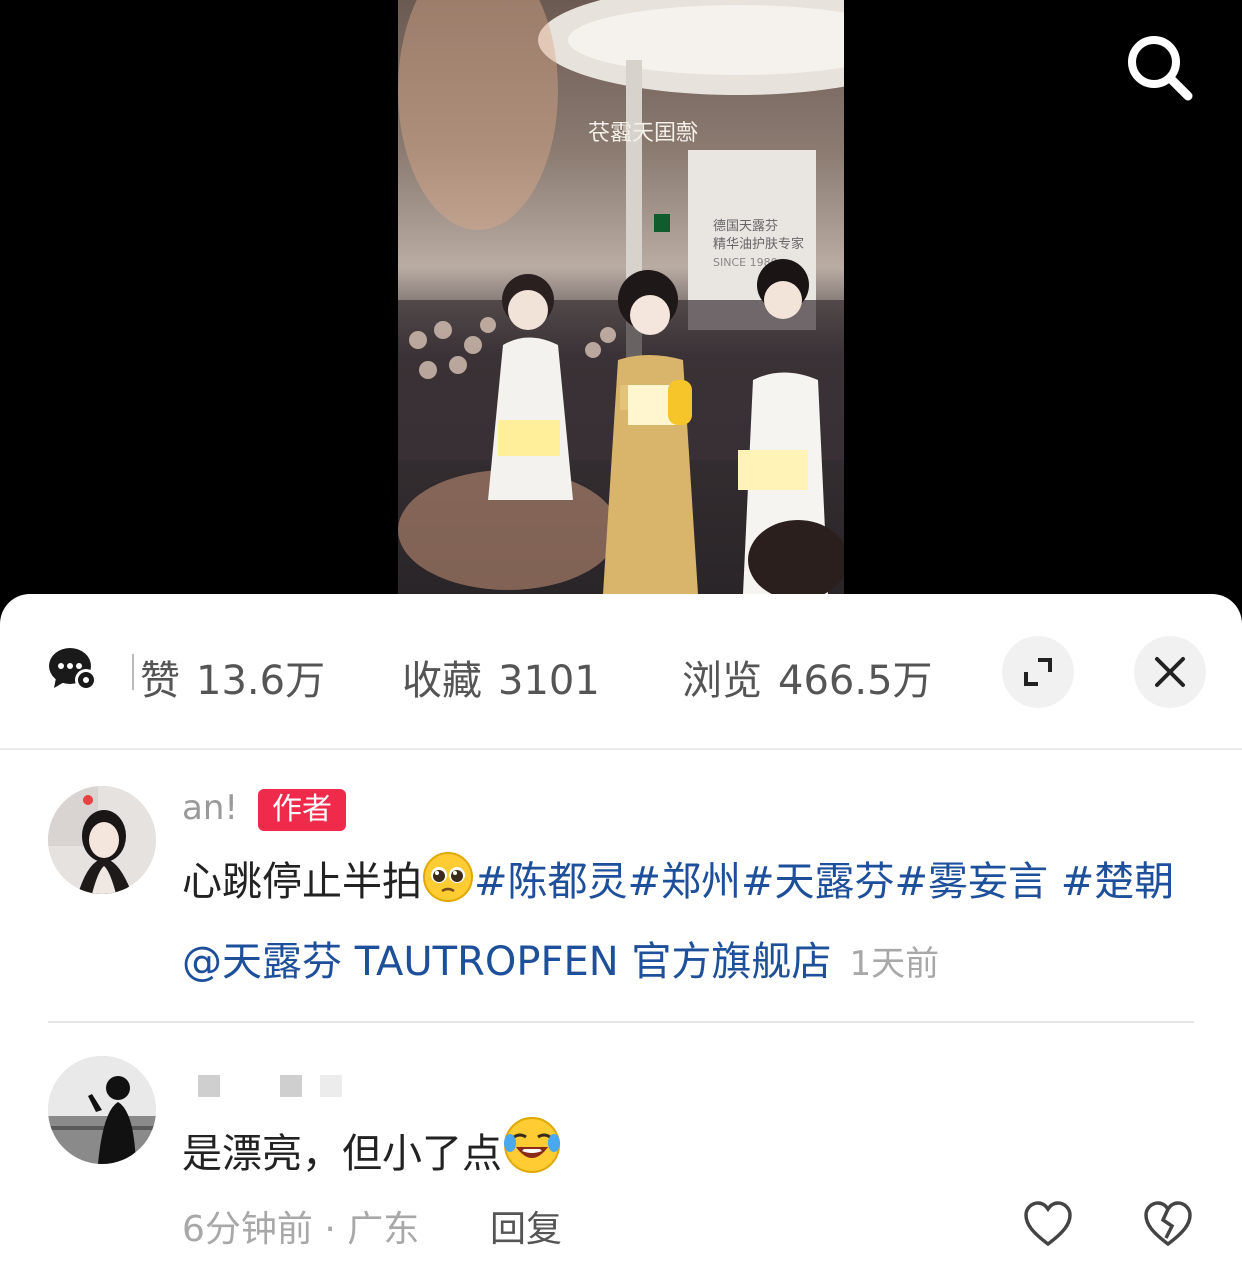 The image size is (1242, 1283). I want to click on dislike-button, so click(1168, 1224).